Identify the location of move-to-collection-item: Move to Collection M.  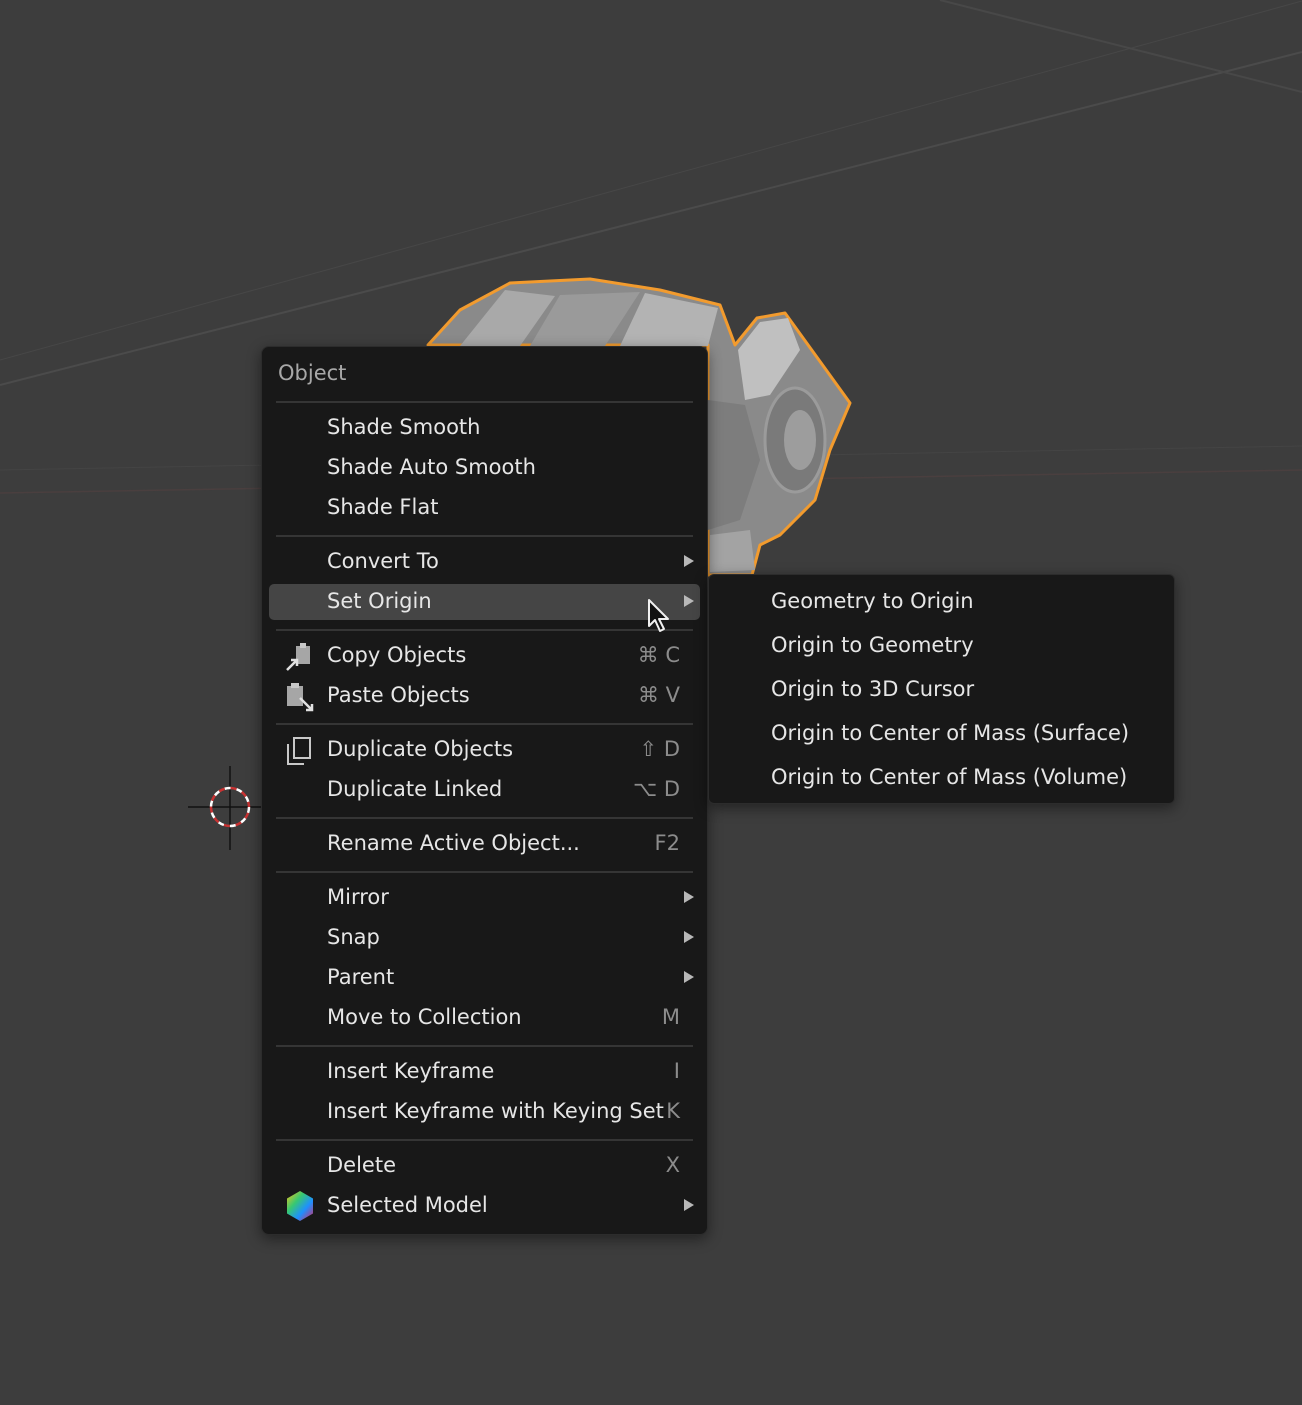
(484, 1018).